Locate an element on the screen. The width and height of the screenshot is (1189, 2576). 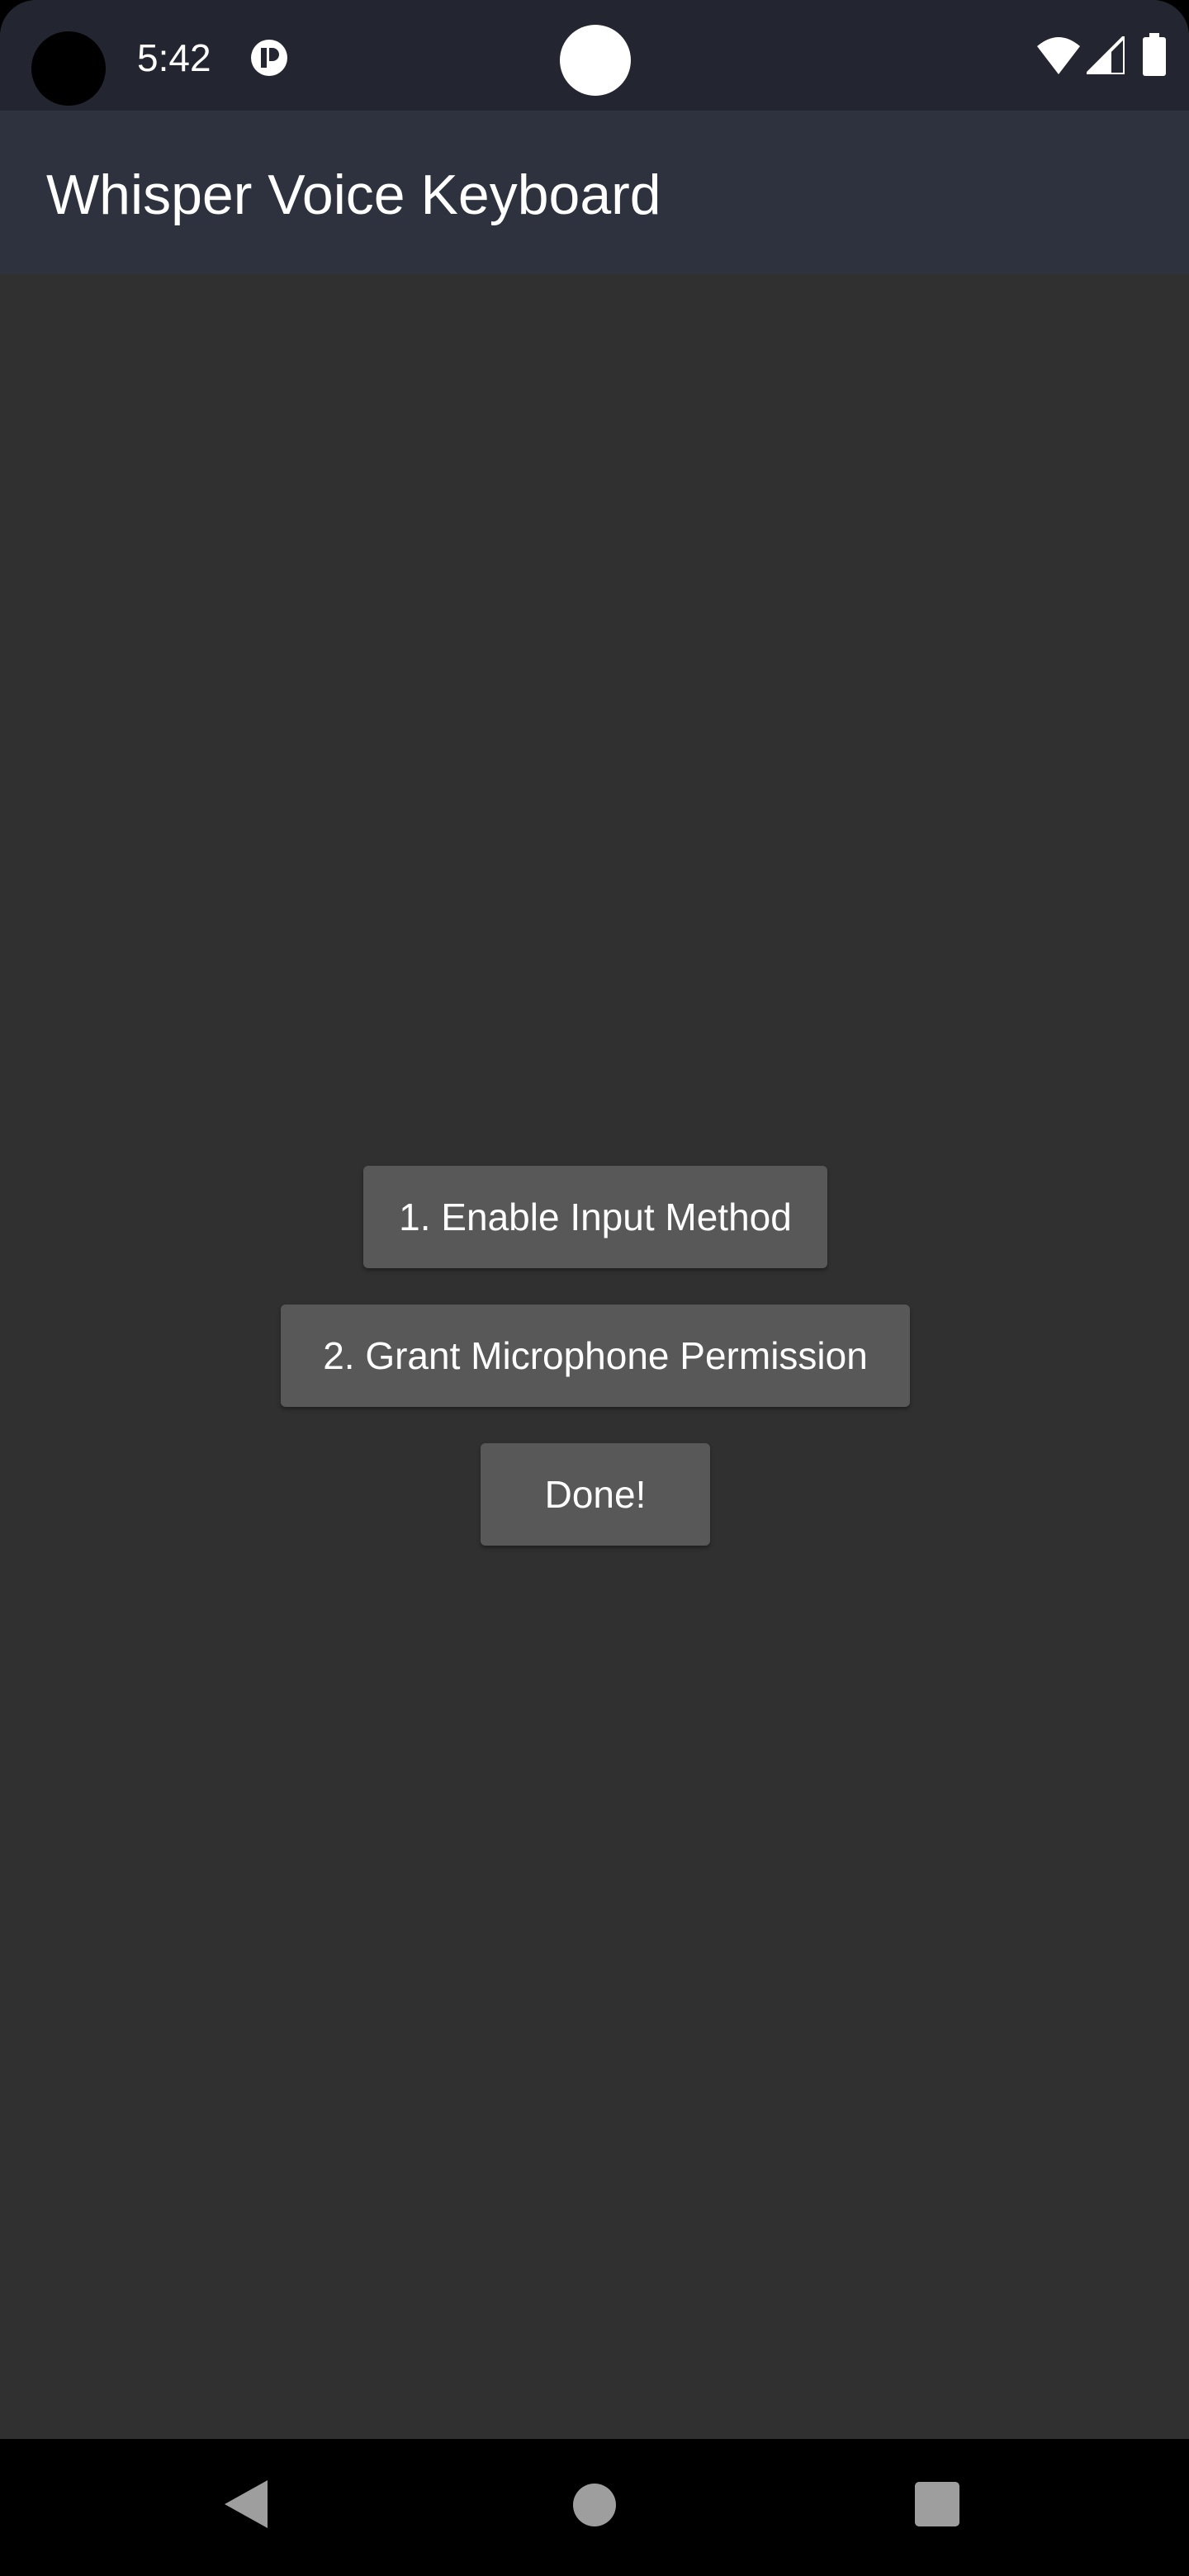
battery-icon is located at coordinates (1154, 54).